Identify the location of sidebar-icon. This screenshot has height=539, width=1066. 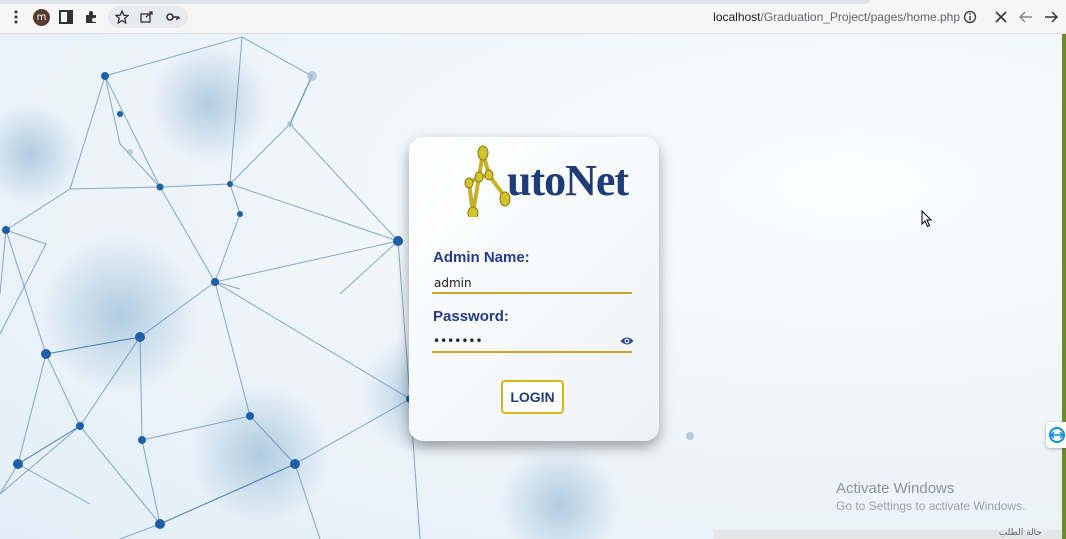
(66, 17).